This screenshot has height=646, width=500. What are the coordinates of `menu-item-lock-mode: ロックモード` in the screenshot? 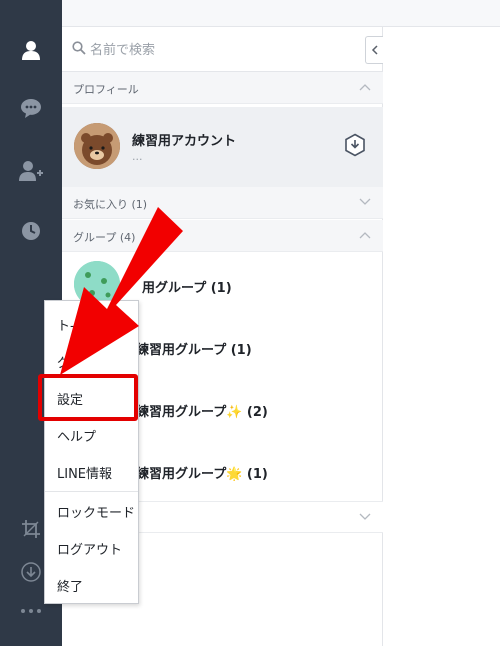 It's located at (91, 511).